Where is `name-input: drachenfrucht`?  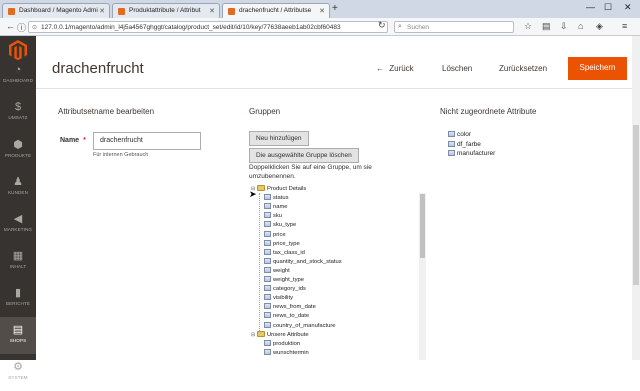
name-input: drachenfrucht is located at coordinates (147, 141).